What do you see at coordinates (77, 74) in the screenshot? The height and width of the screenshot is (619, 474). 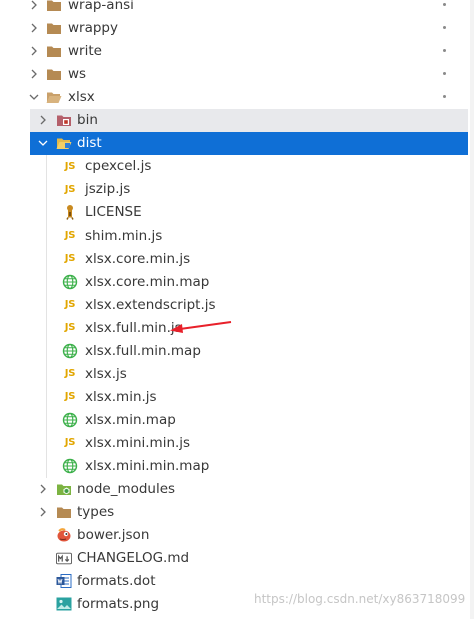 I see `tree-item-label: ws` at bounding box center [77, 74].